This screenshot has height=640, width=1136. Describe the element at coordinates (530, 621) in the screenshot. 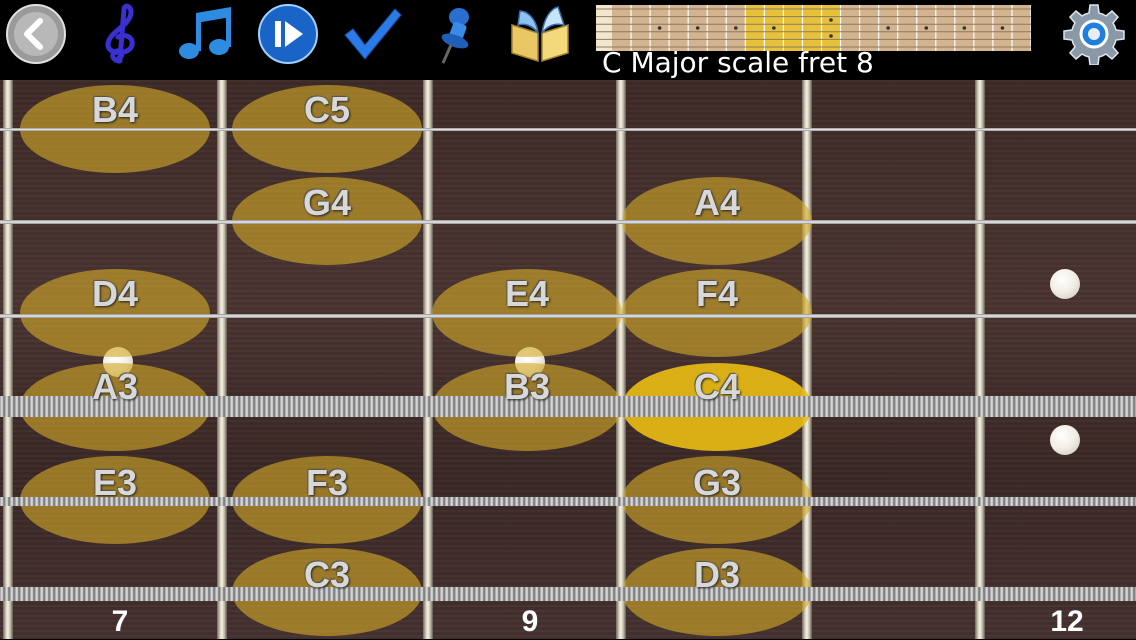

I see `fret-number: 9` at that location.